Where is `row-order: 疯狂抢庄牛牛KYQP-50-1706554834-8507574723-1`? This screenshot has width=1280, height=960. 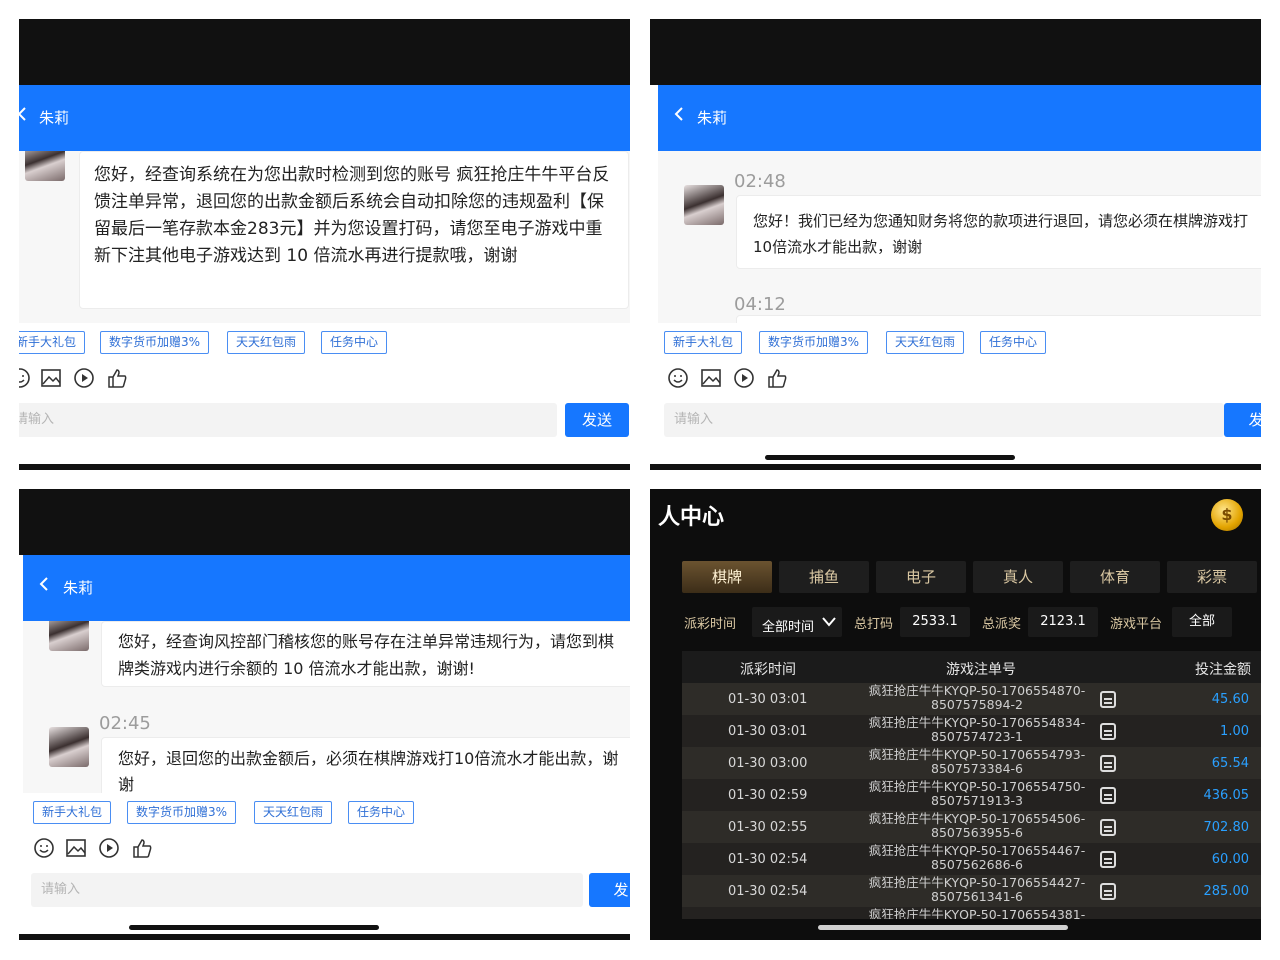
row-order: 疯狂抢庄牛牛KYQP-50-1706554834-8507574723-1 is located at coordinates (977, 729).